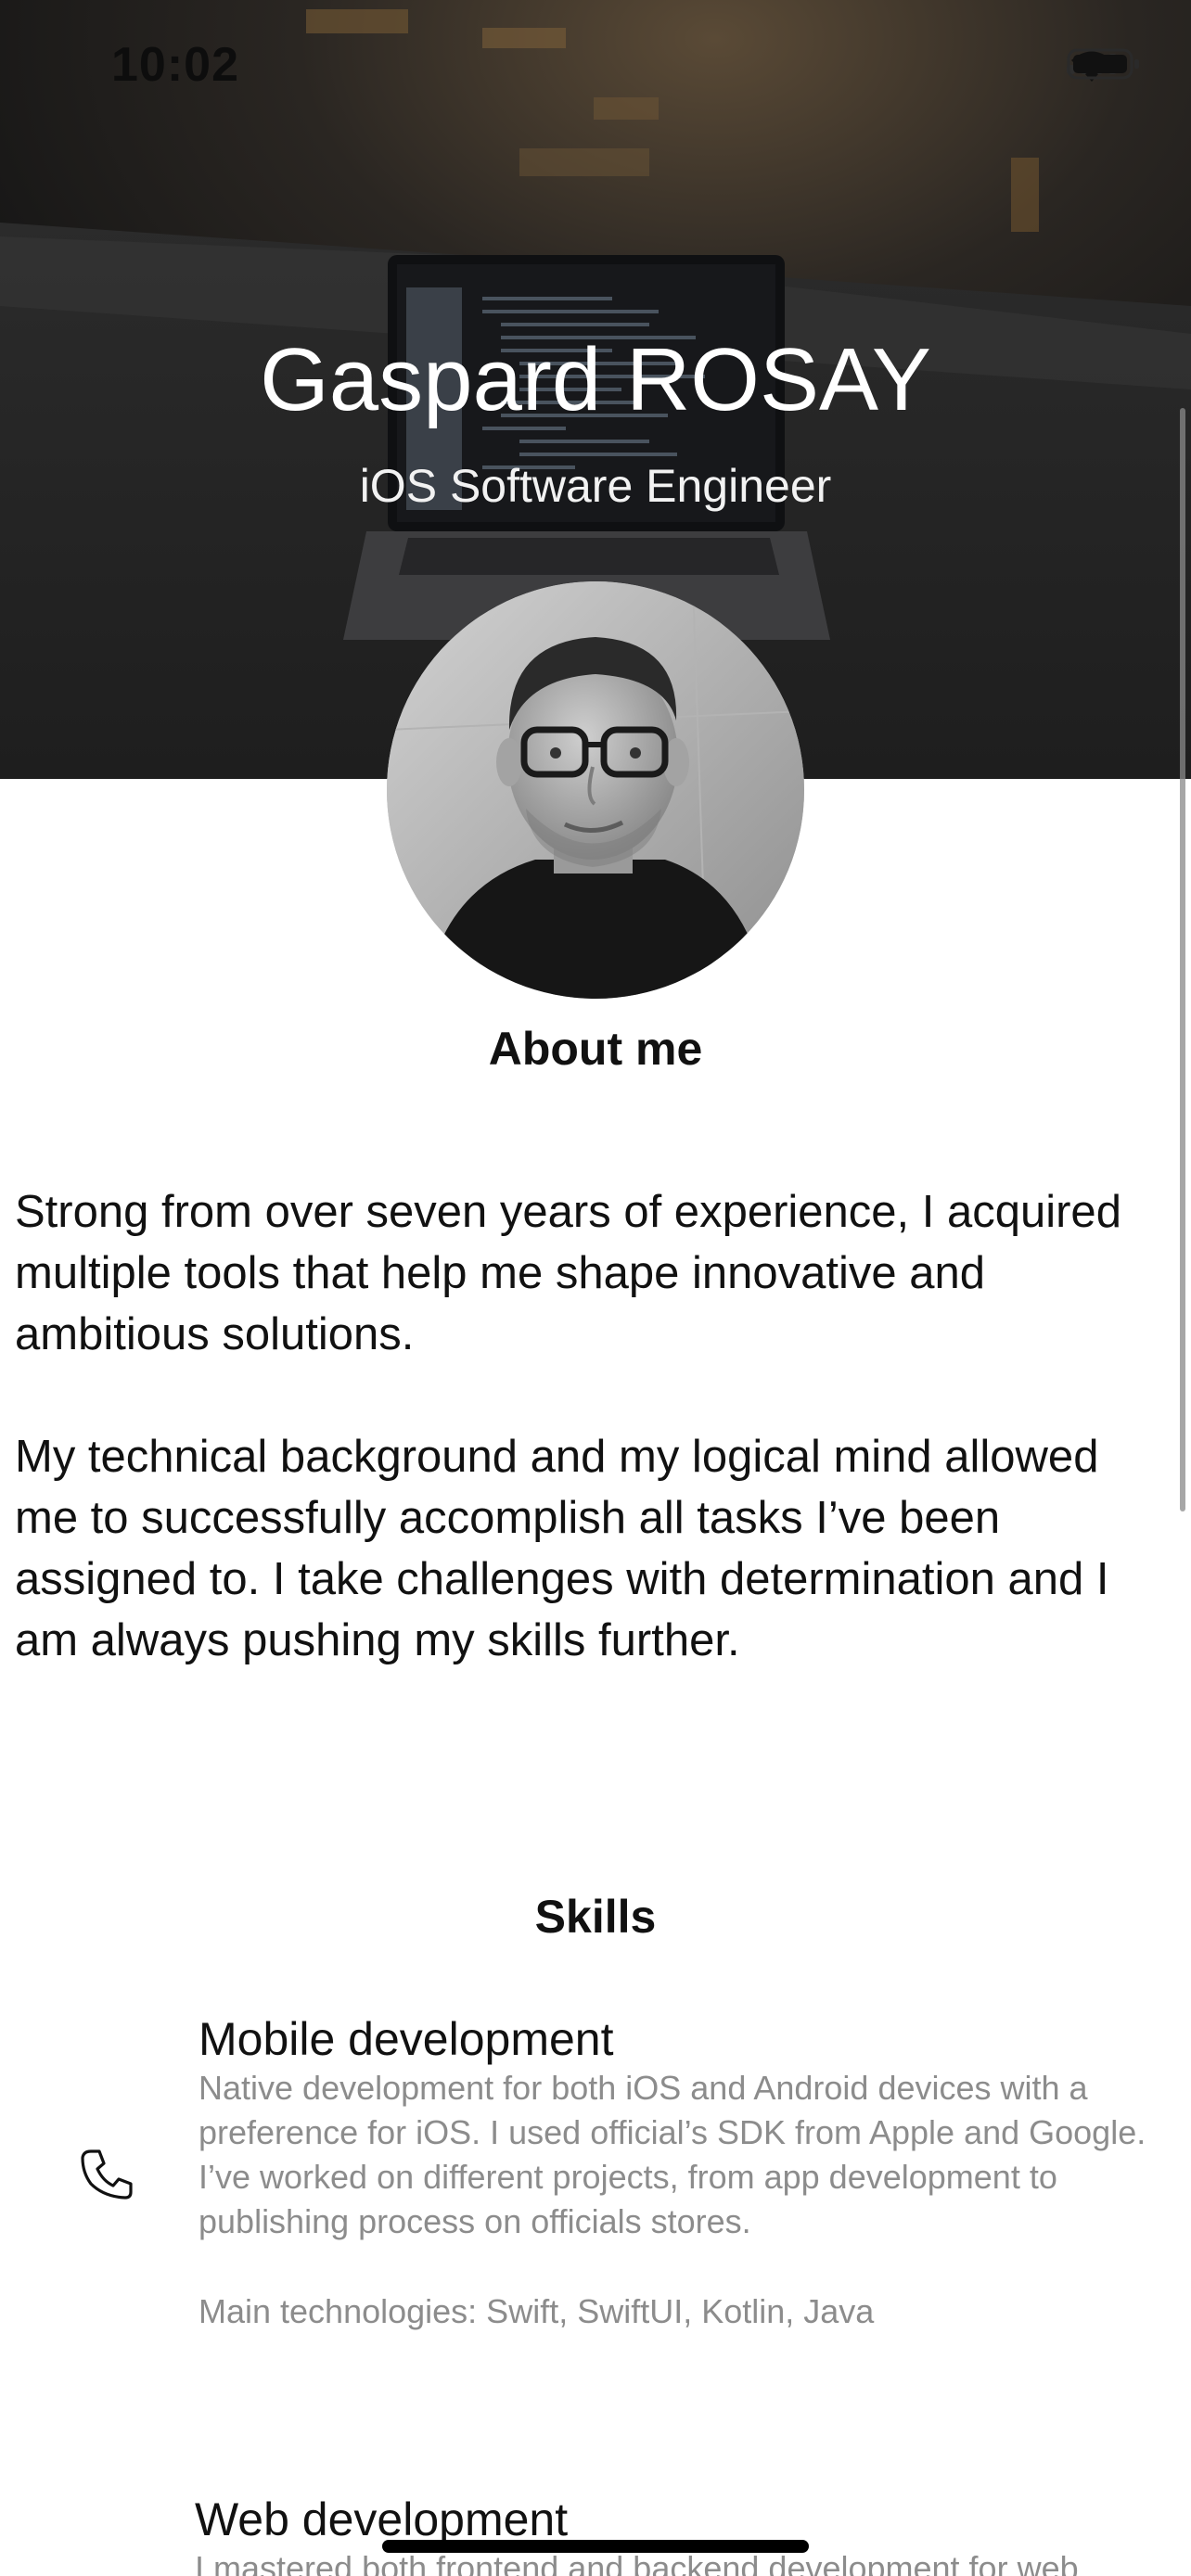 The height and width of the screenshot is (2576, 1191). I want to click on about-title: About me, so click(595, 1049).